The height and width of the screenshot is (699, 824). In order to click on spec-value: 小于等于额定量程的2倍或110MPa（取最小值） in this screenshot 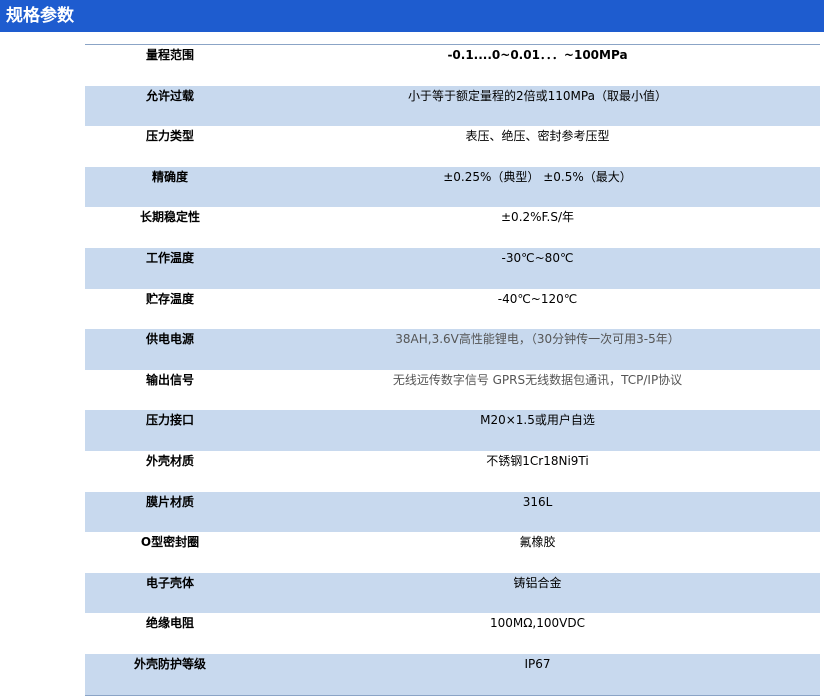, I will do `click(537, 95)`.